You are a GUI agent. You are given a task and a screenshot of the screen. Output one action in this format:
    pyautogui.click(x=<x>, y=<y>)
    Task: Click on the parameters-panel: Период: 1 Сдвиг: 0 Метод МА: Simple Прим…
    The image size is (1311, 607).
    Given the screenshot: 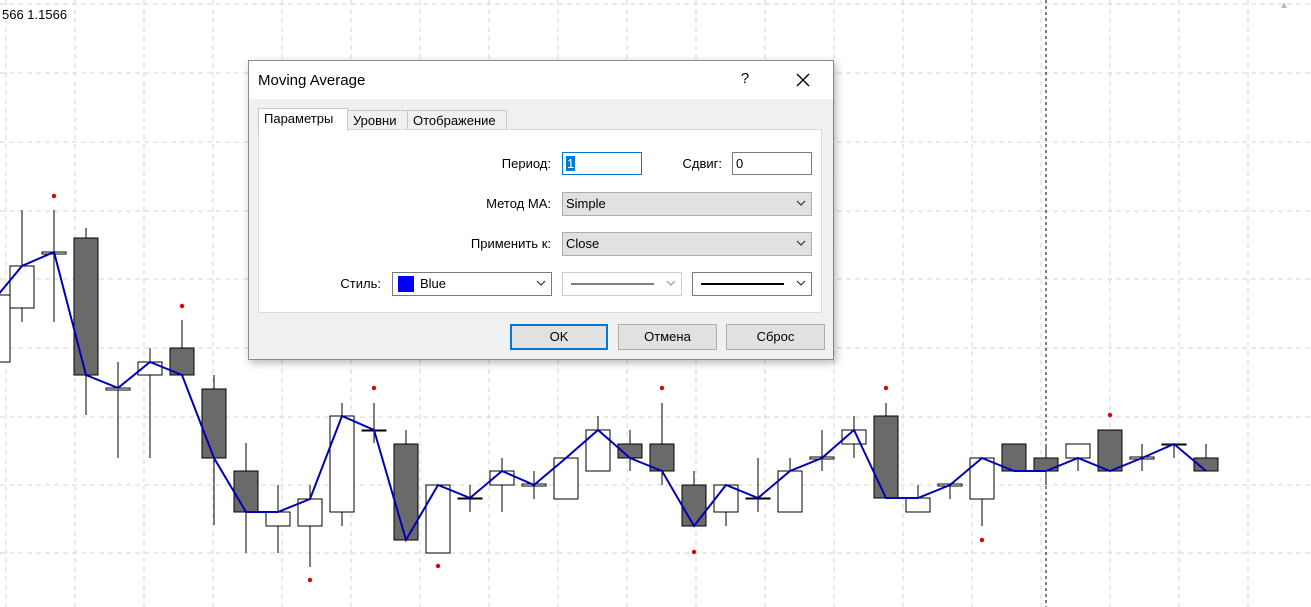 What is the action you would take?
    pyautogui.click(x=540, y=221)
    